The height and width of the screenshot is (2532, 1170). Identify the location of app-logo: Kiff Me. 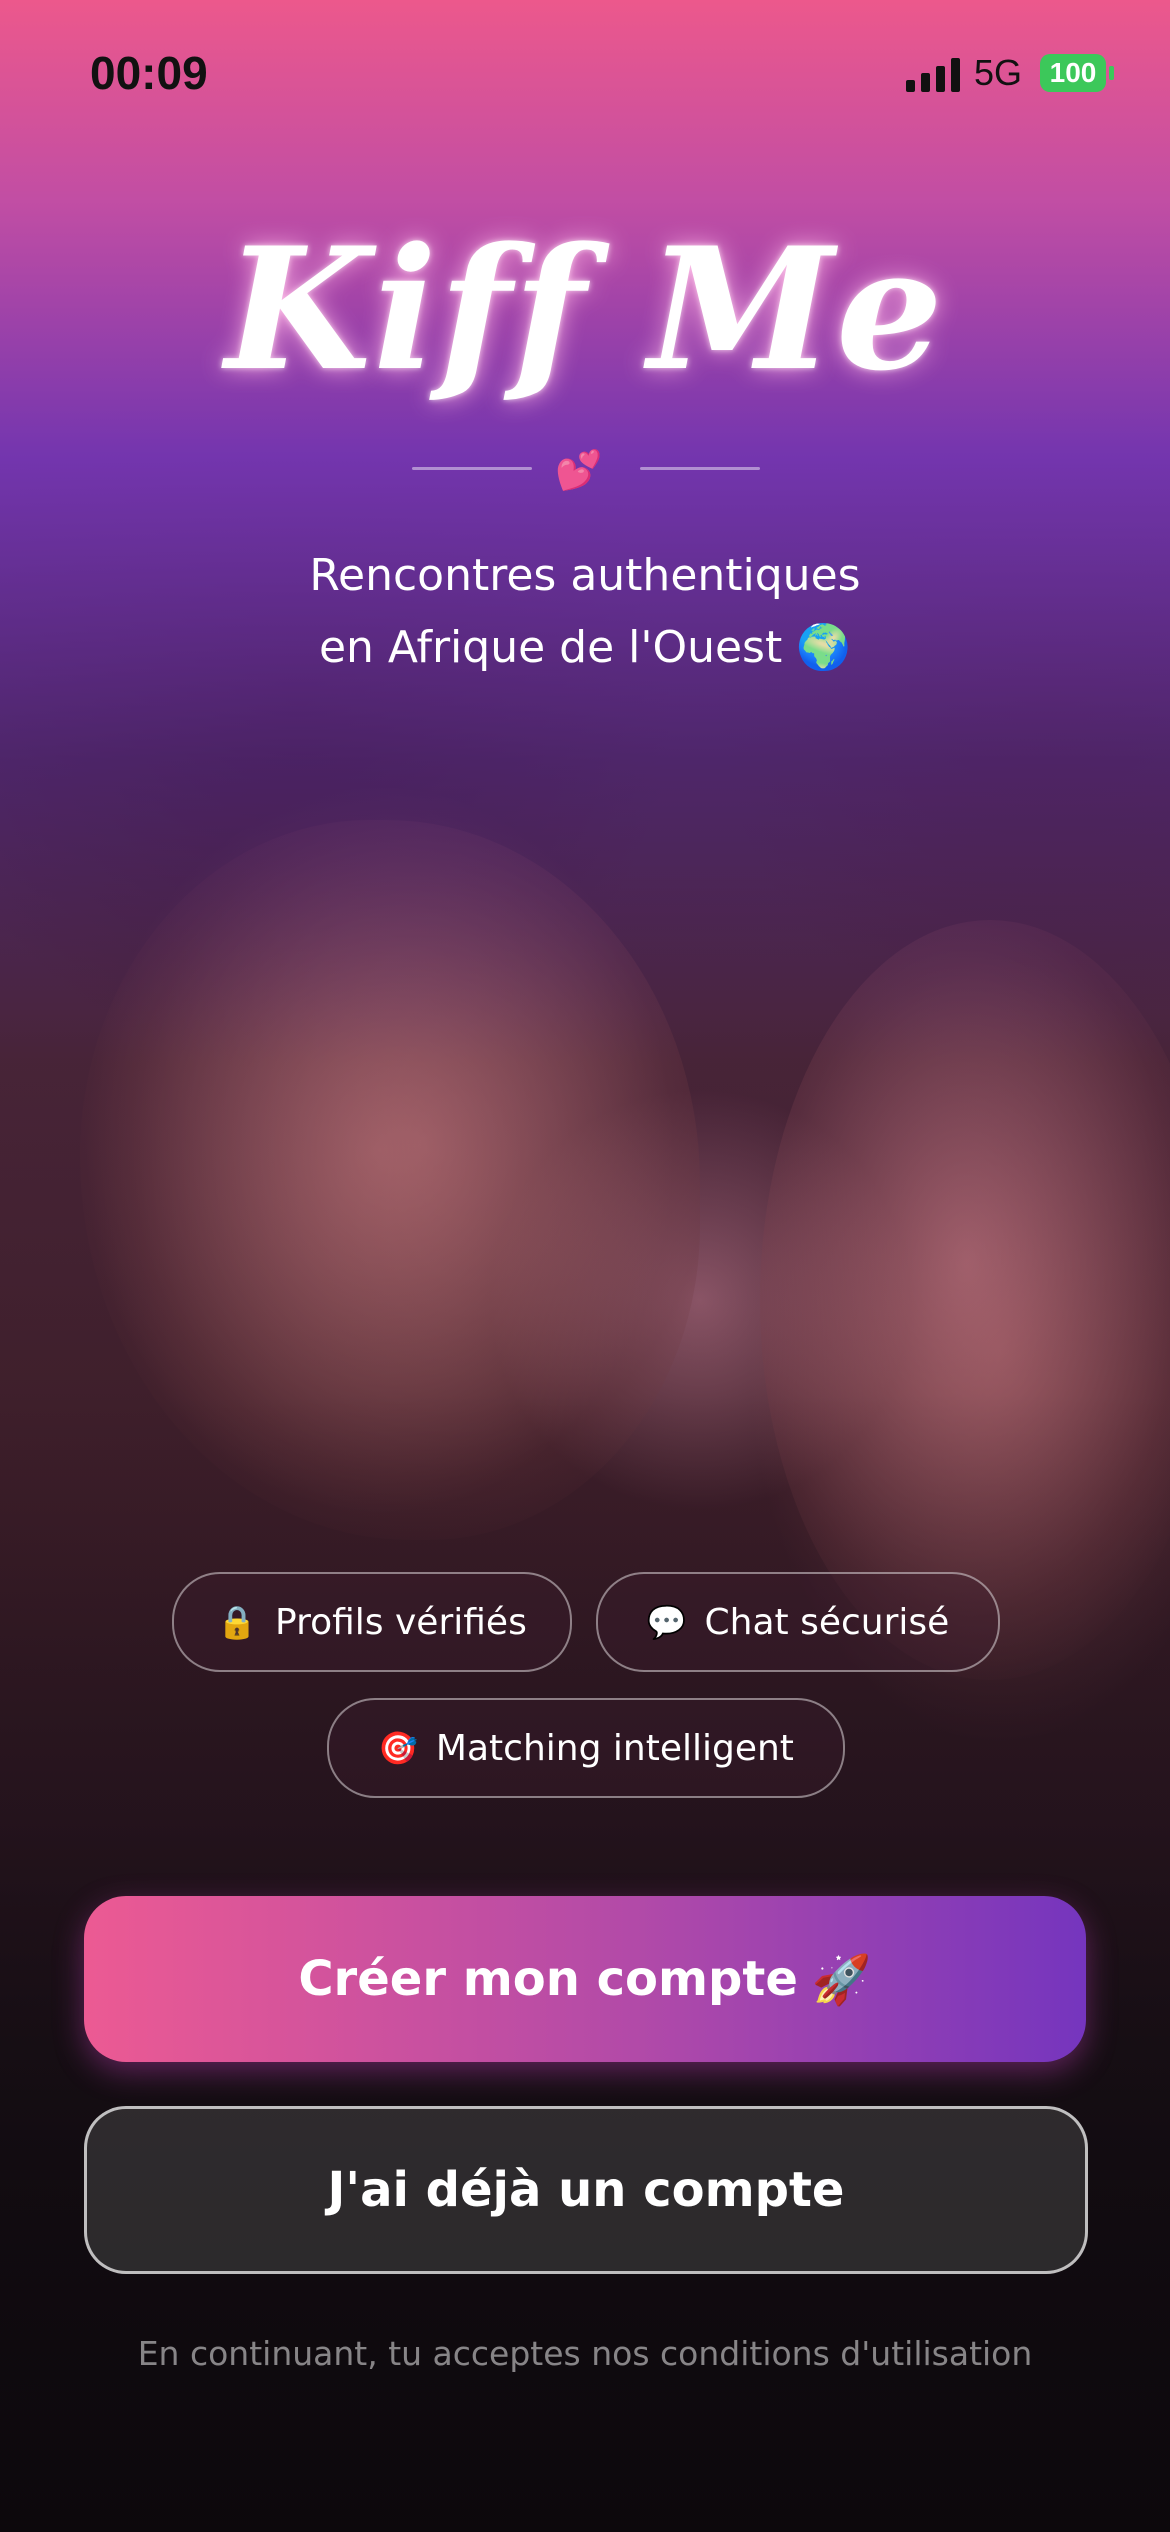
(585, 309).